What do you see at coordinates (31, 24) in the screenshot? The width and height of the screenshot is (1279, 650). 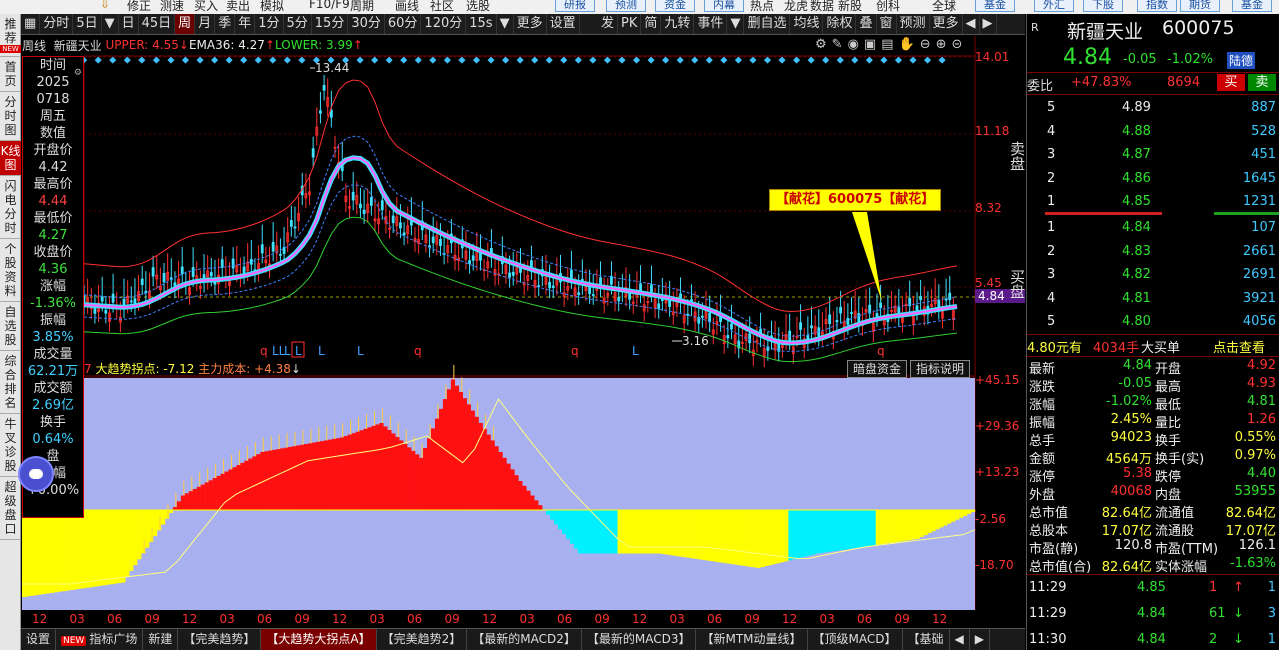 I see `grid-menu-icon: ▦` at bounding box center [31, 24].